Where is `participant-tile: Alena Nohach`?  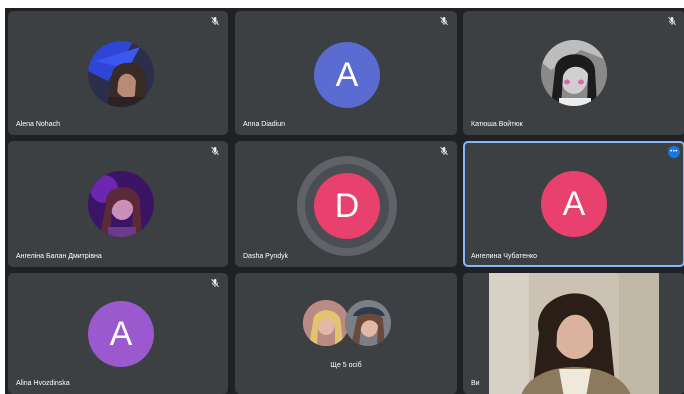
participant-tile: Alena Nohach is located at coordinates (118, 73).